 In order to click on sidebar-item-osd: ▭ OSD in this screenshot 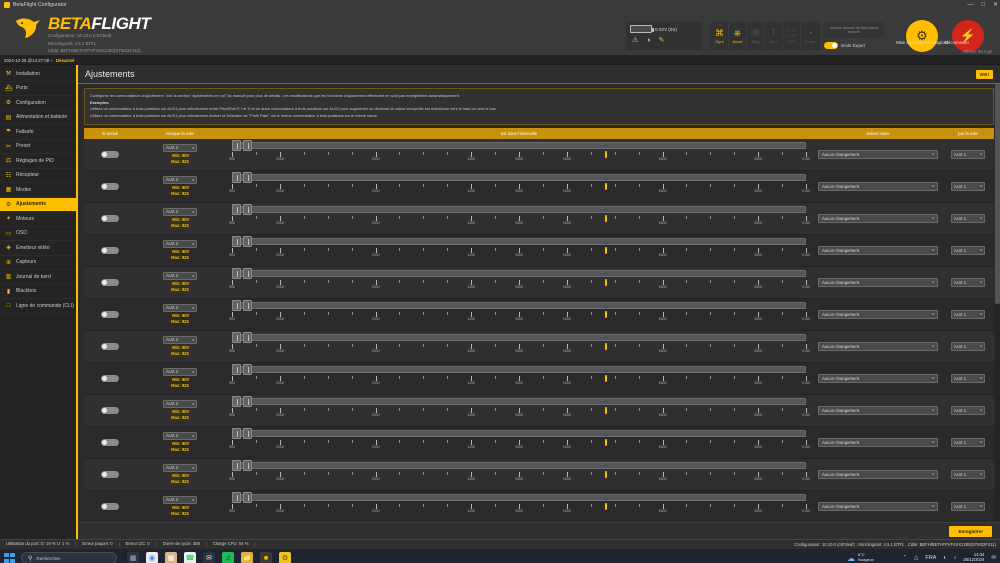, I will do `click(38, 234)`.